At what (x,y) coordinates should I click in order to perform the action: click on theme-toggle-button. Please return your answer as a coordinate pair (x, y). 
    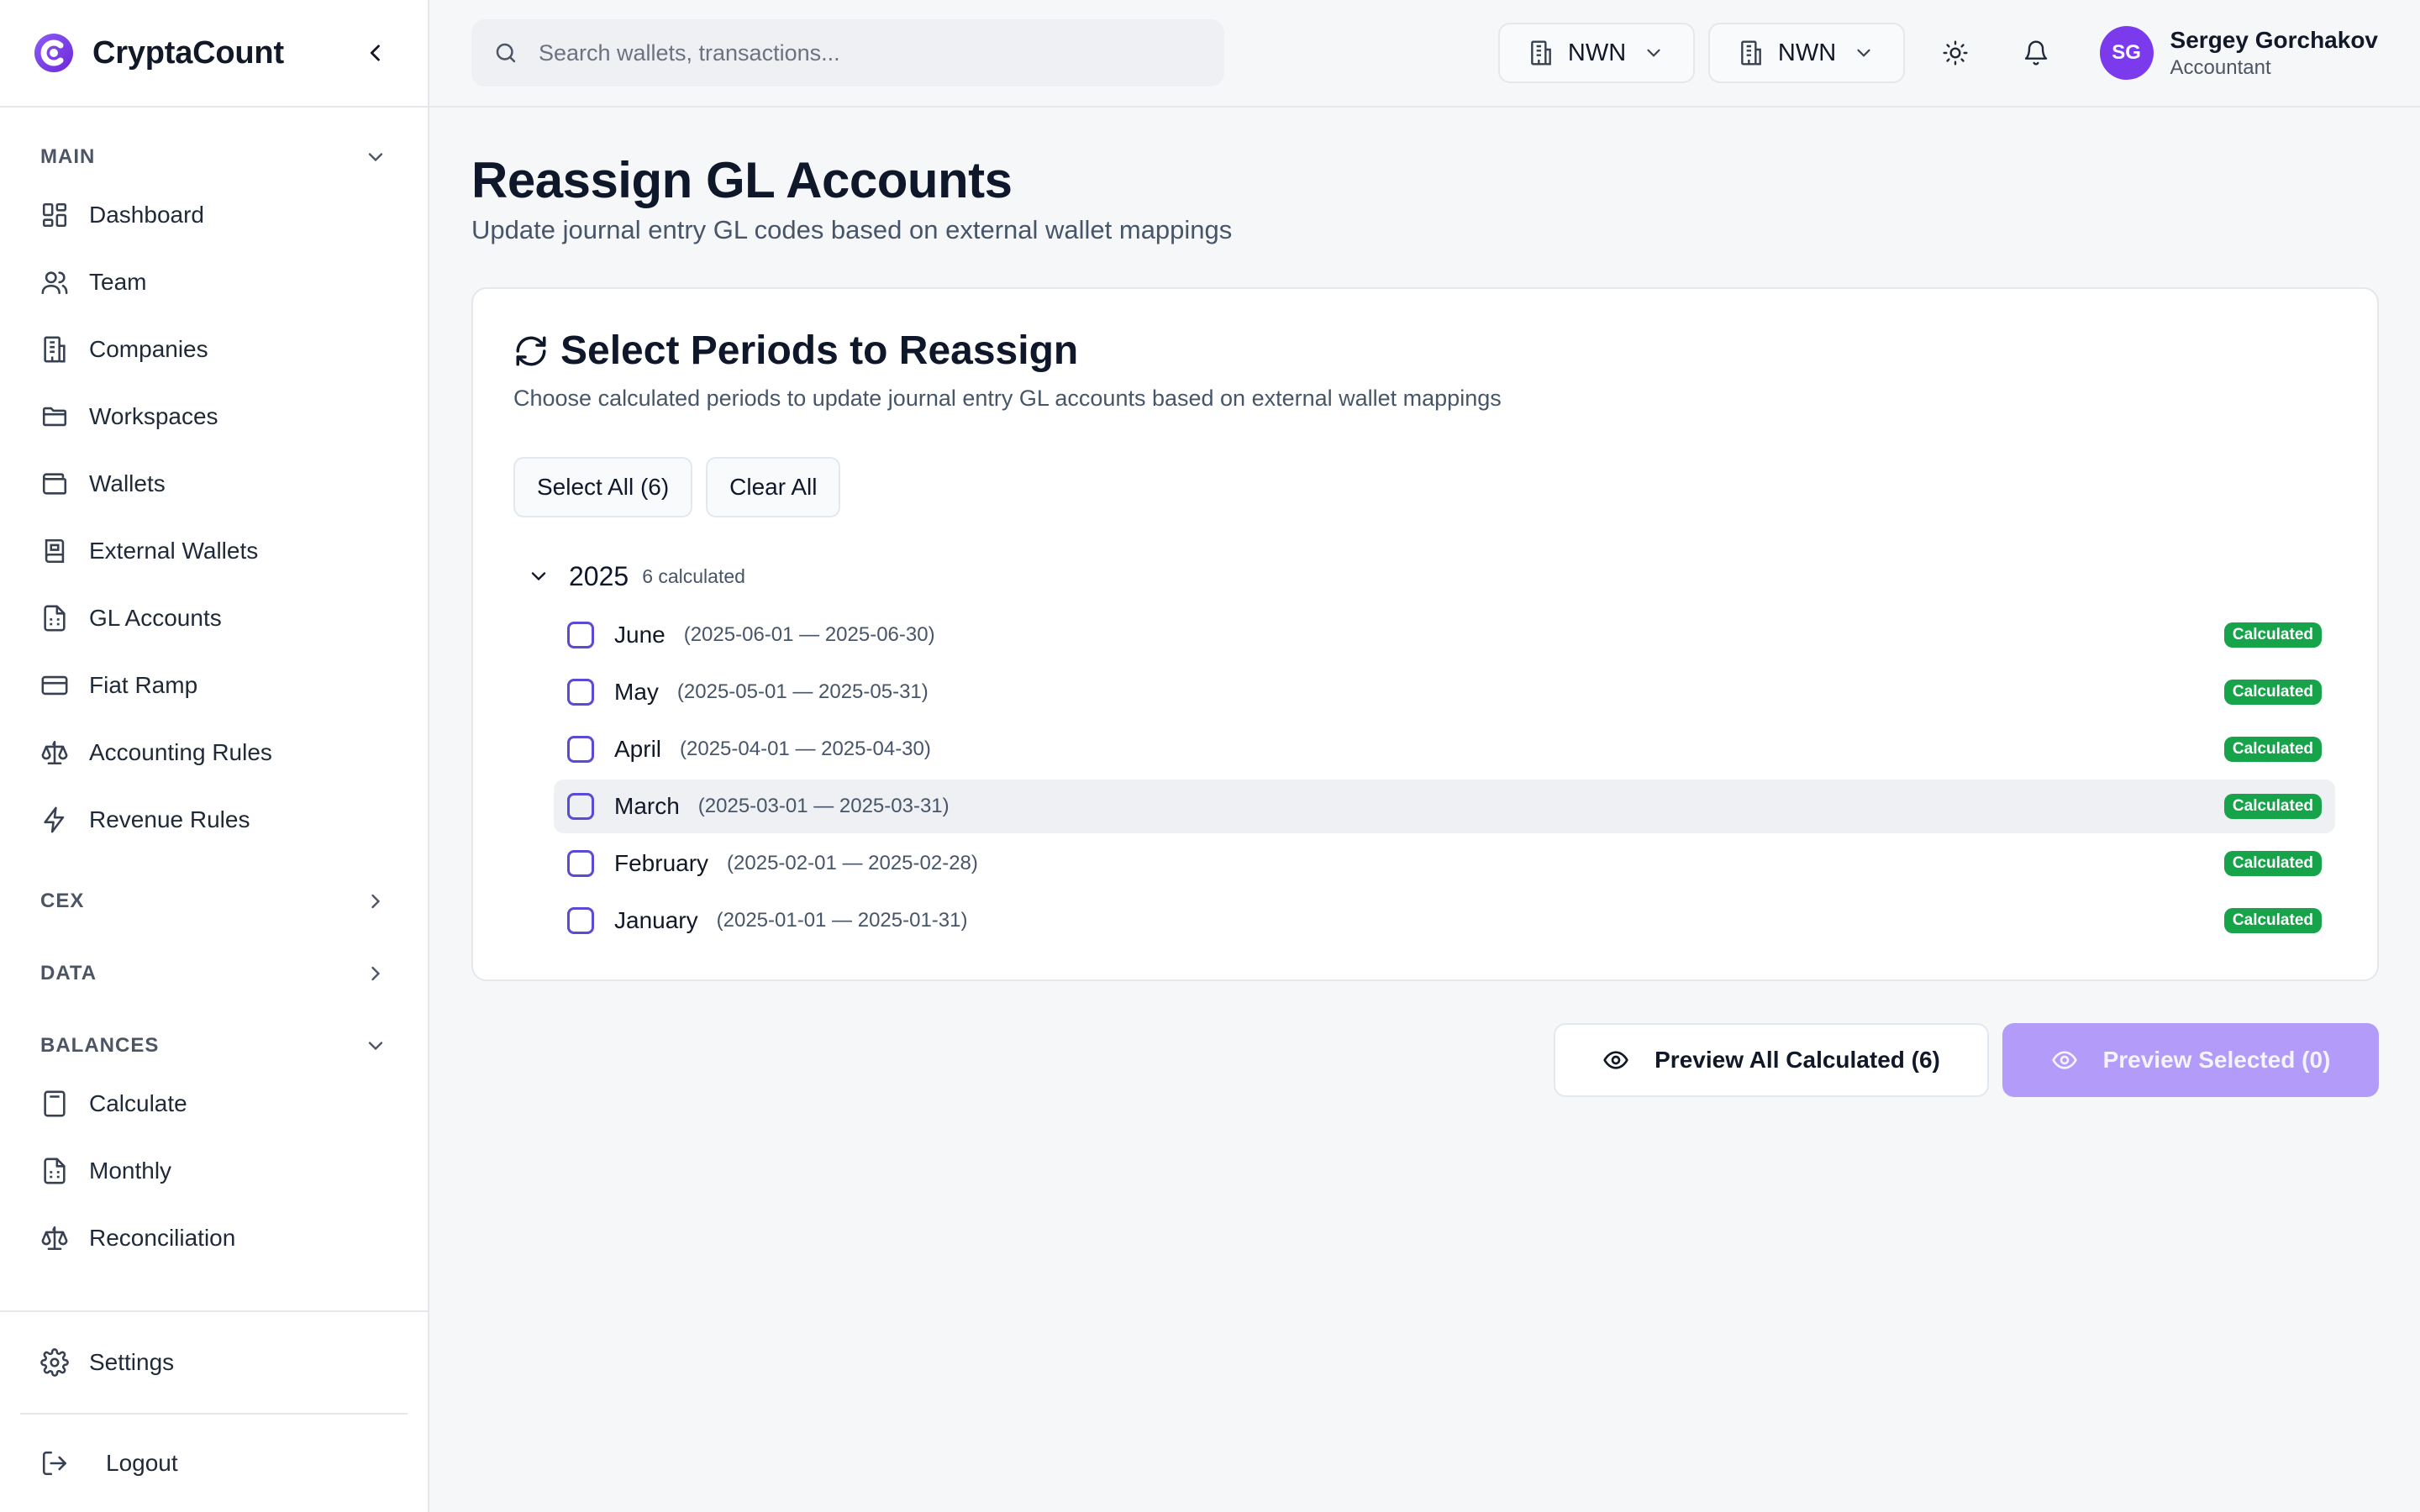
    Looking at the image, I should click on (1955, 53).